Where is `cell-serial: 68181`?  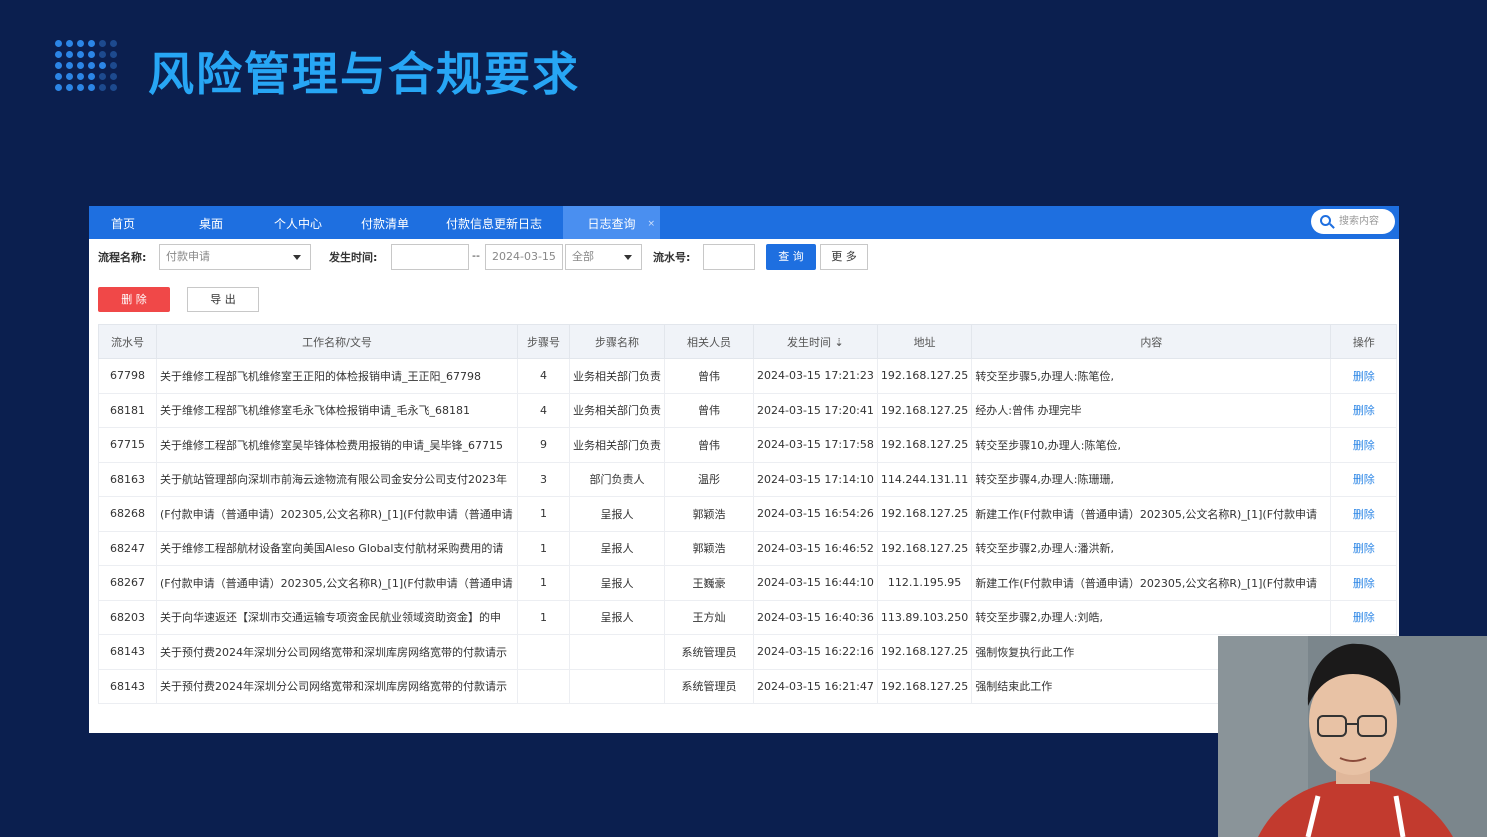
cell-serial: 68181 is located at coordinates (127, 410).